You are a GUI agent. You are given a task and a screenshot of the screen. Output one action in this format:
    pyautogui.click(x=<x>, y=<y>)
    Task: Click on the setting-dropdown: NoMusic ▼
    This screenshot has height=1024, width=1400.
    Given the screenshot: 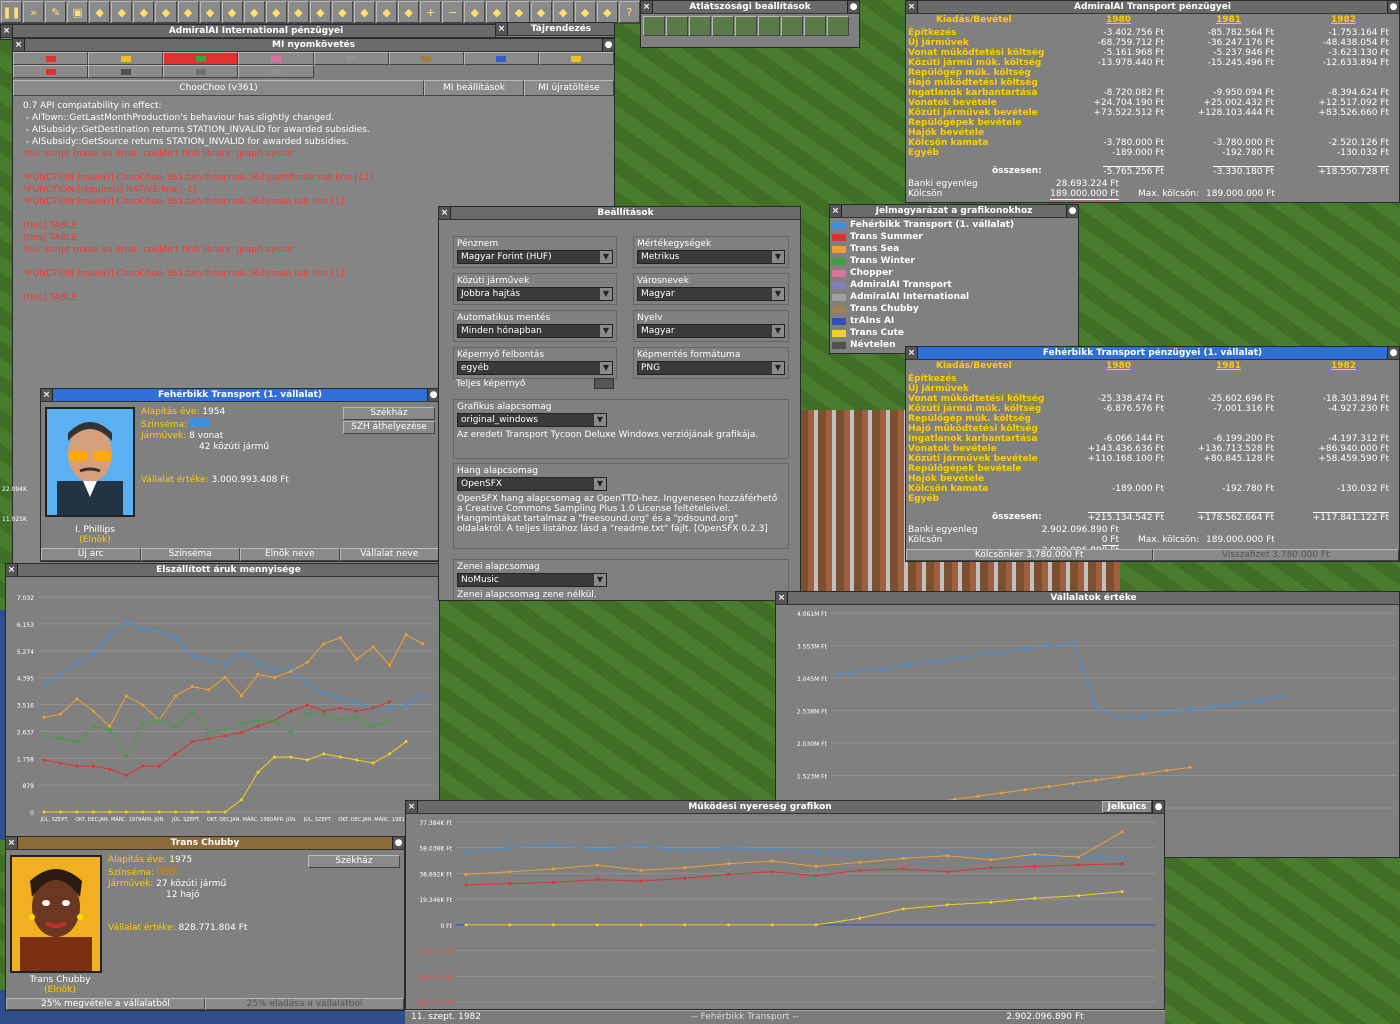 What is the action you would take?
    pyautogui.click(x=532, y=580)
    